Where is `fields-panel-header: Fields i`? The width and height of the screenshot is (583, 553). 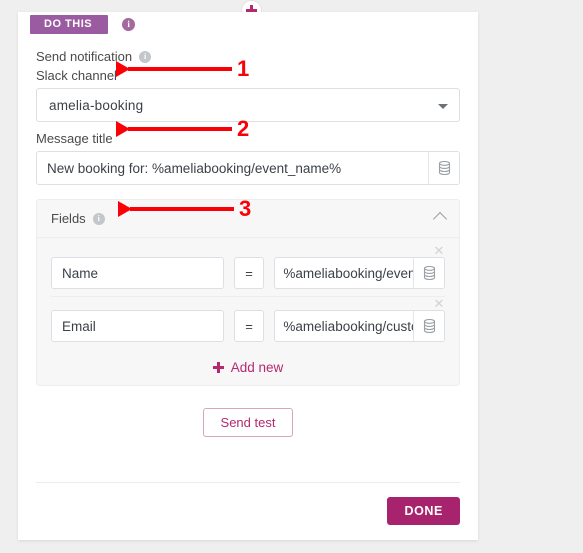
fields-panel-header: Fields i is located at coordinates (248, 218).